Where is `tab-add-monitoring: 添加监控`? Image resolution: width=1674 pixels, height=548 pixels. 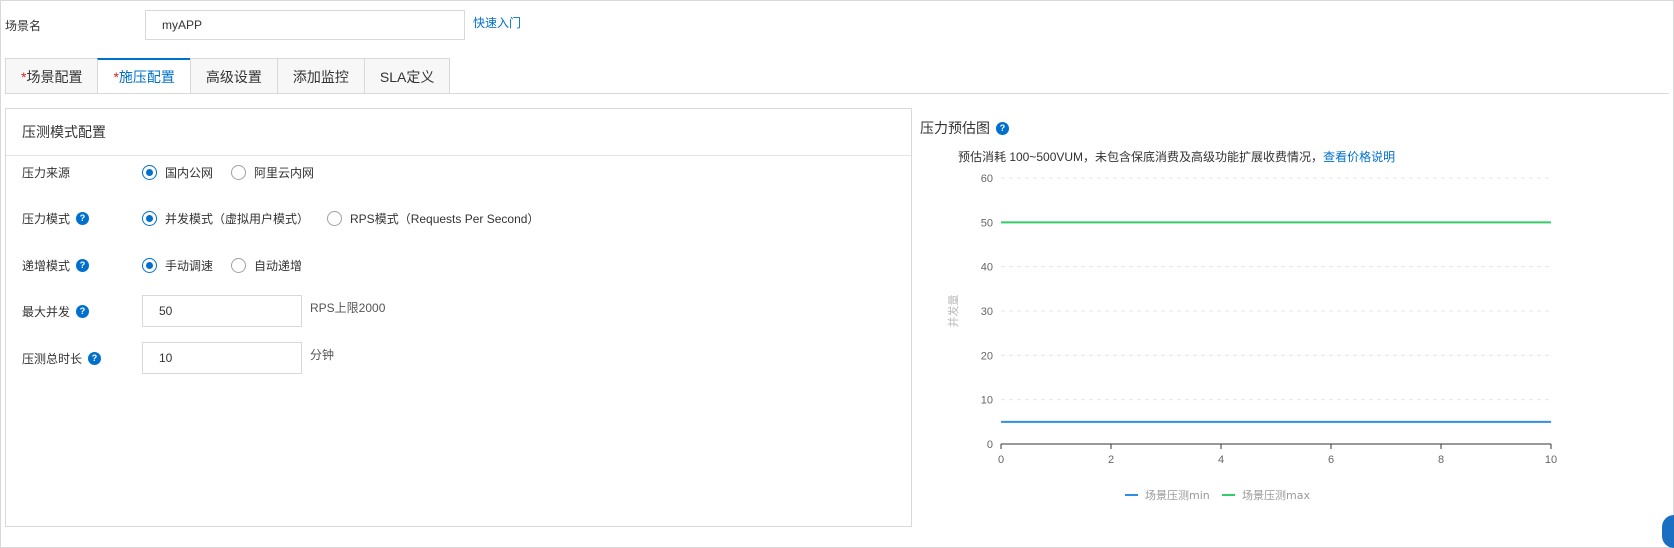 tab-add-monitoring: 添加监控 is located at coordinates (320, 76).